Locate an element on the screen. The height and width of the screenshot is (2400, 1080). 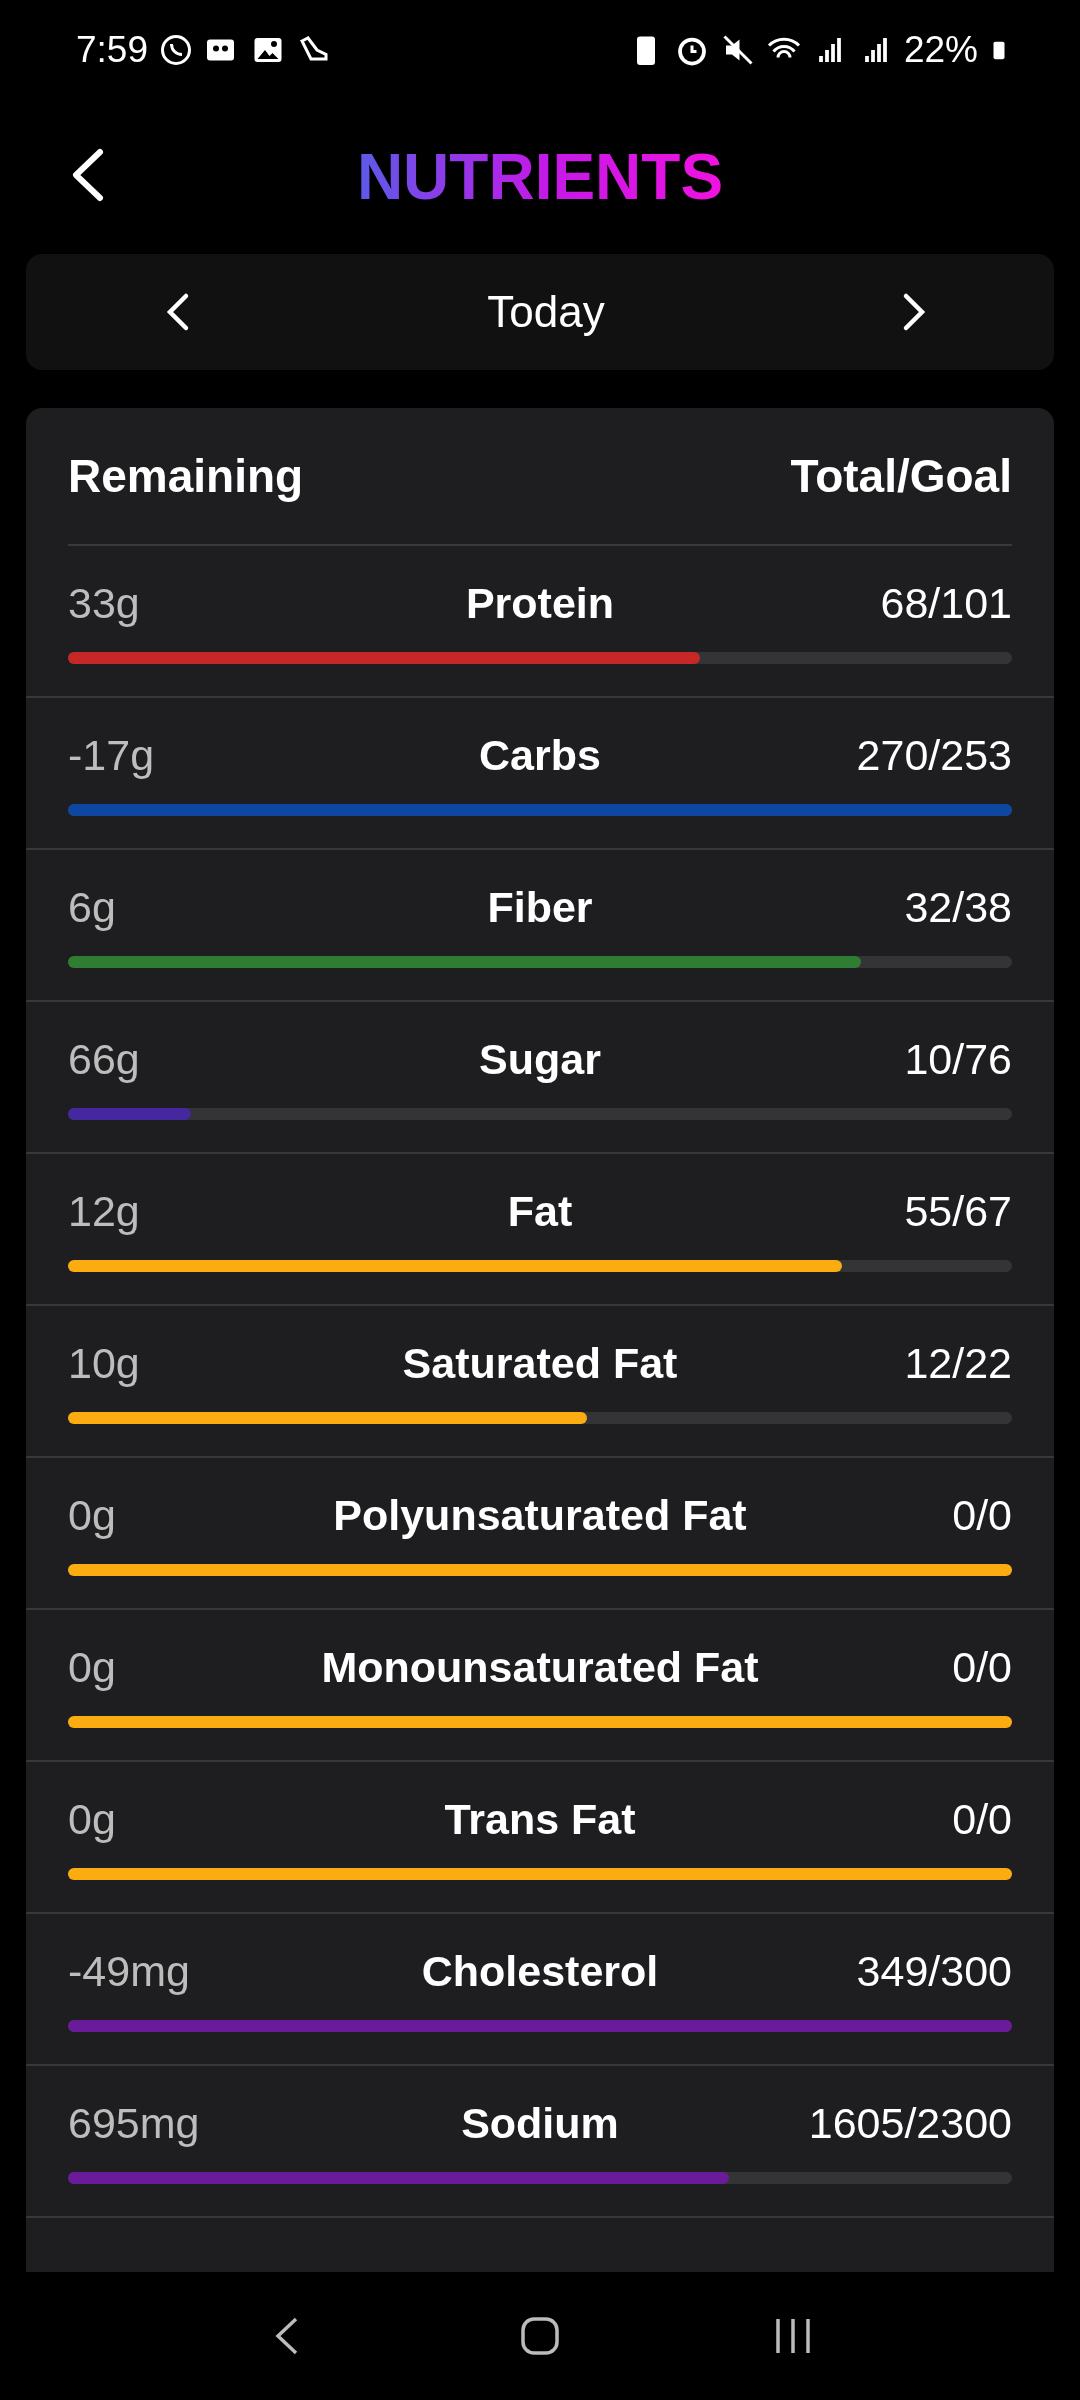
status-time: 7:59 is located at coordinates (112, 50).